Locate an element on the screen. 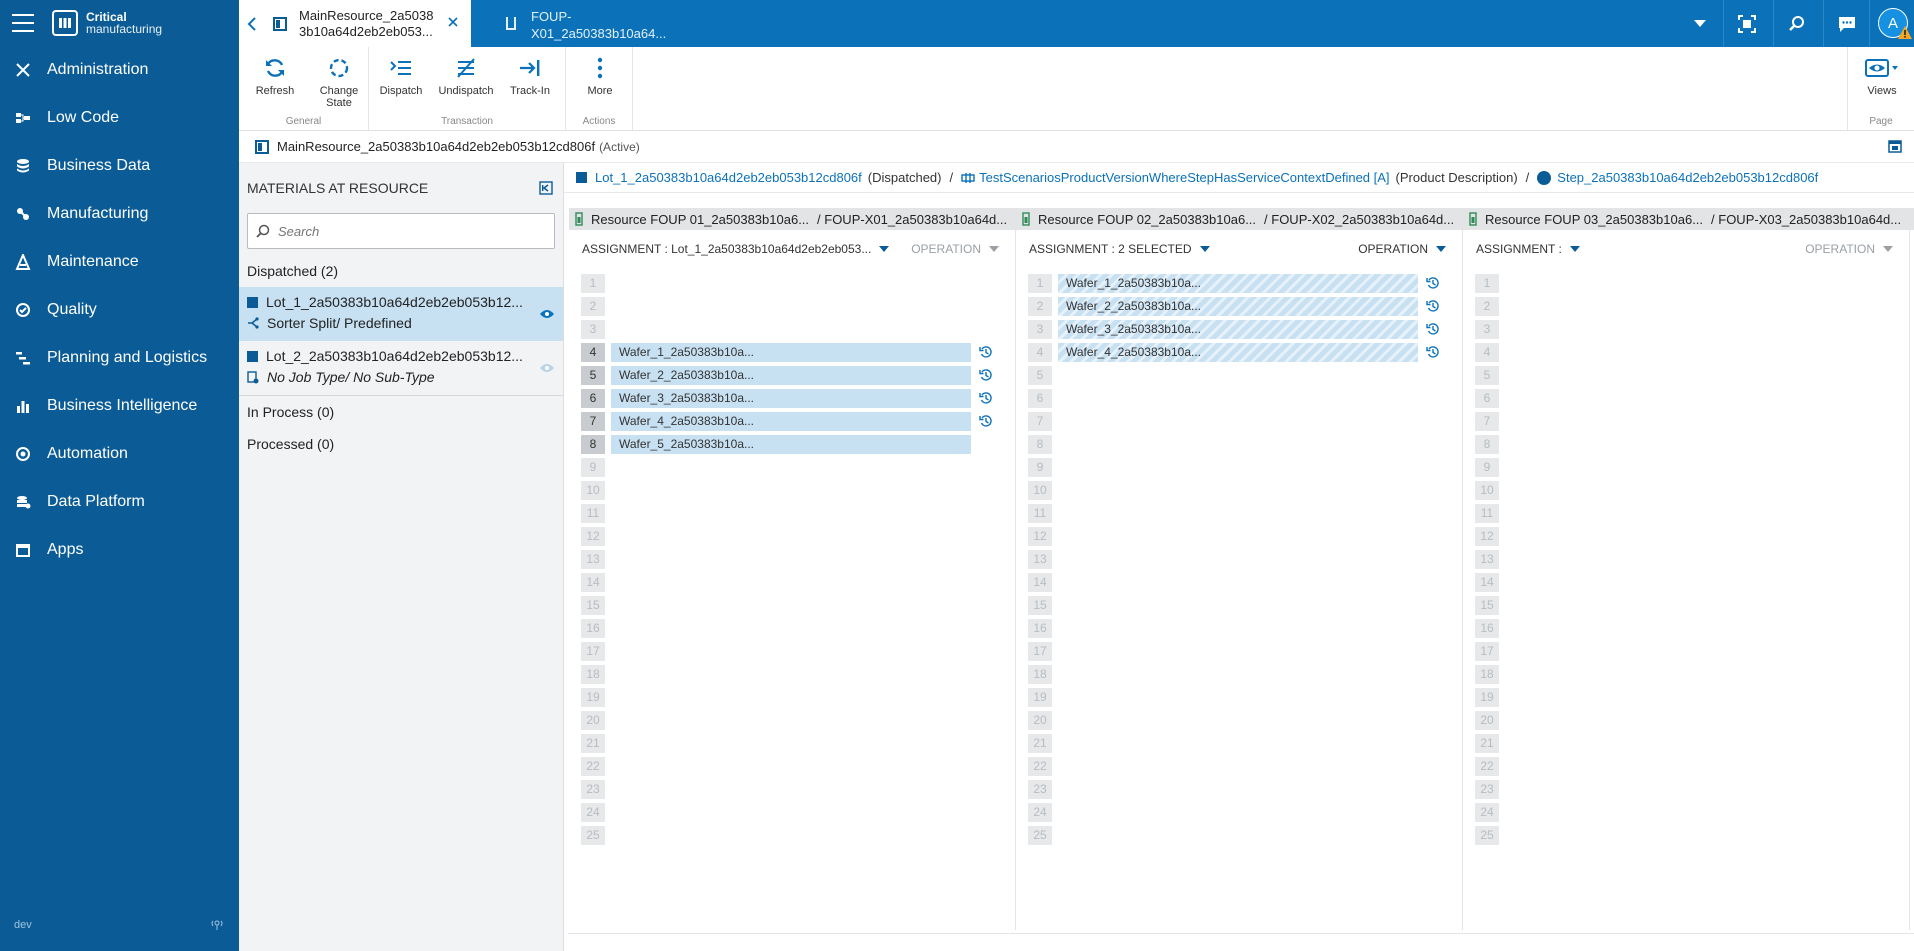 The image size is (1914, 951). chat-icon is located at coordinates (1847, 24).